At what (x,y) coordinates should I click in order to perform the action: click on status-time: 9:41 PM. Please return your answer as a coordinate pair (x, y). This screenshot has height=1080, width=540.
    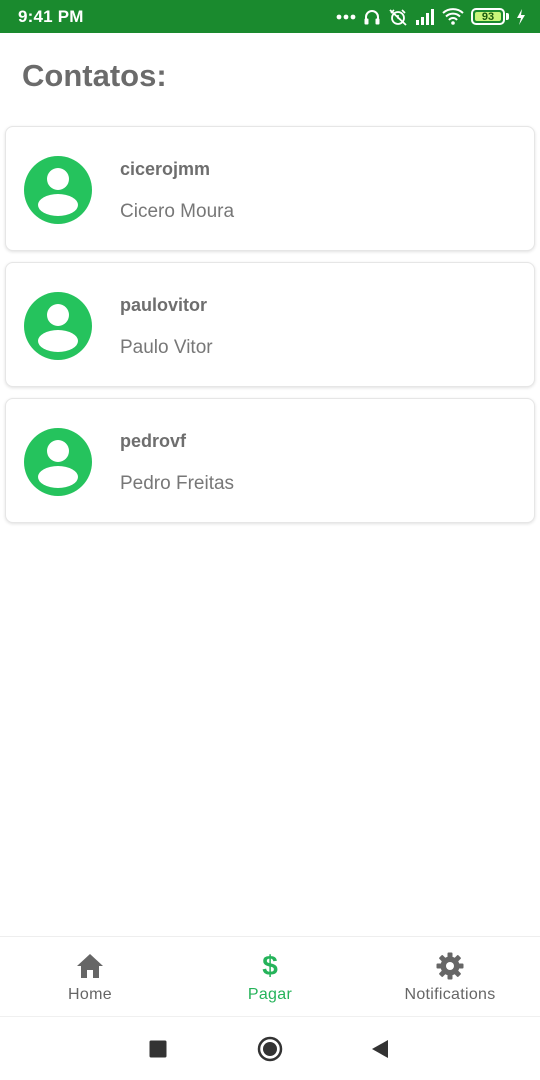
    Looking at the image, I should click on (51, 16).